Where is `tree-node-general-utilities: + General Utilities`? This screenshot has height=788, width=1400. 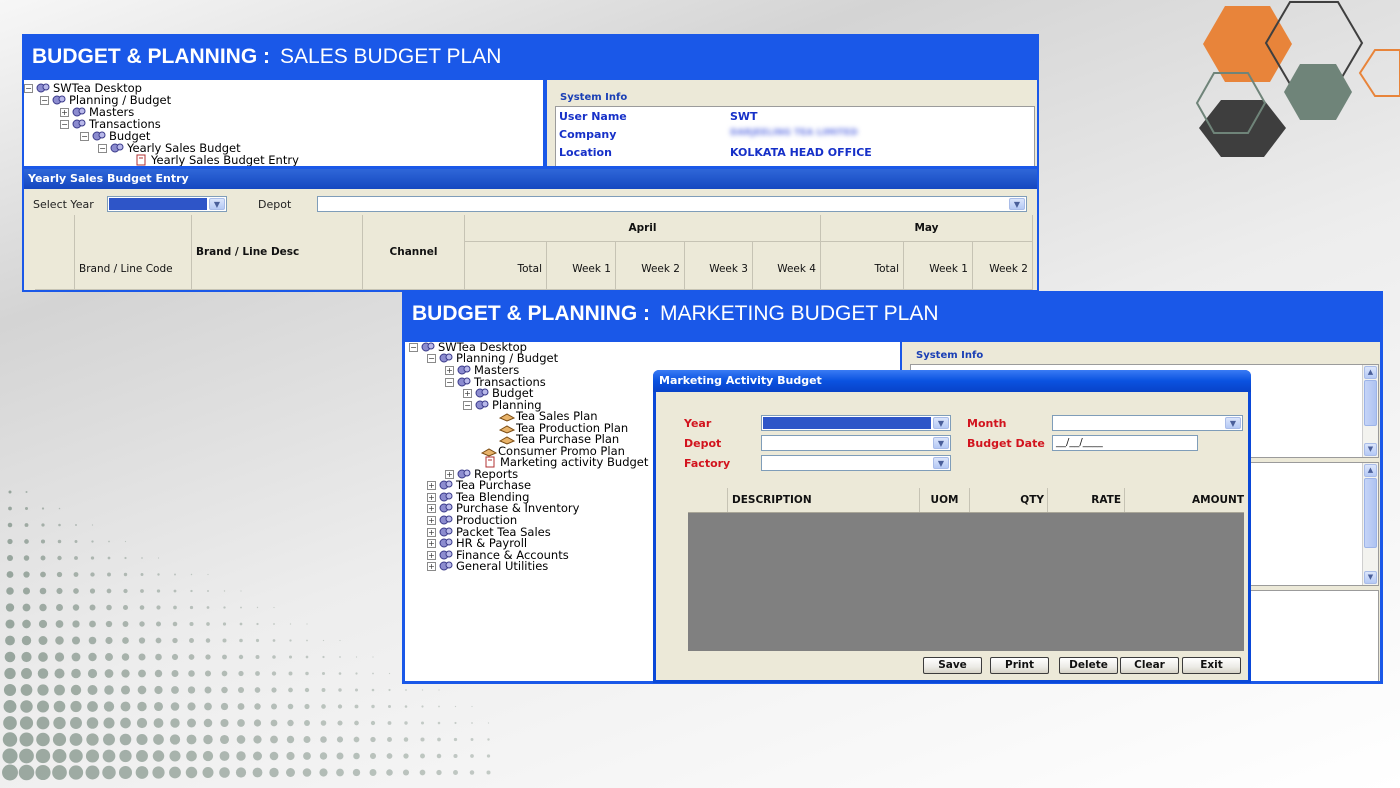 tree-node-general-utilities: + General Utilities is located at coordinates (487, 566).